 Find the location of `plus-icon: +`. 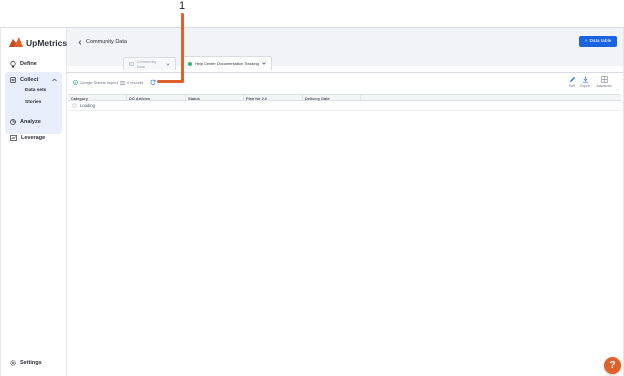

plus-icon: + is located at coordinates (586, 41).